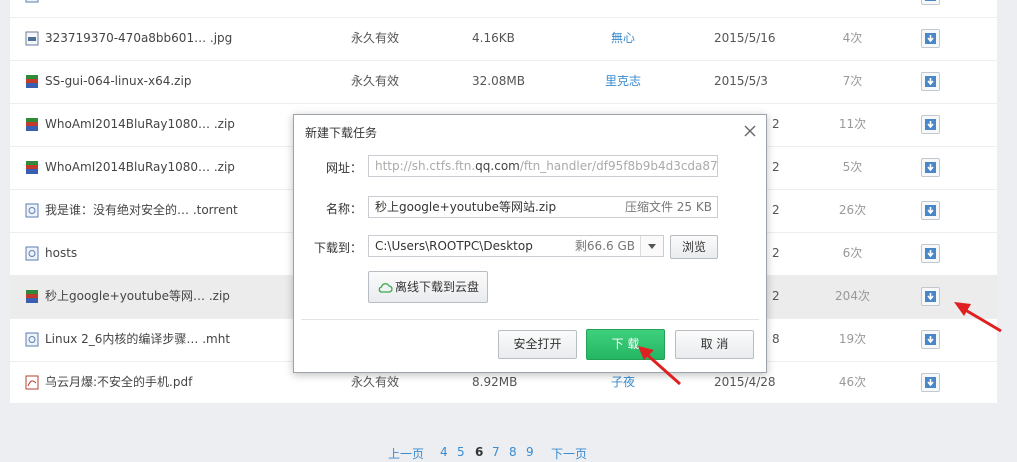 The width and height of the screenshot is (1017, 462). I want to click on file-date: 2015/5/16, so click(745, 38).